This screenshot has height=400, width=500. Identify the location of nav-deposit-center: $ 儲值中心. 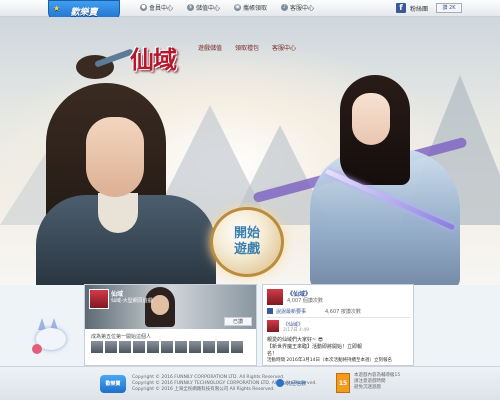
(203, 7).